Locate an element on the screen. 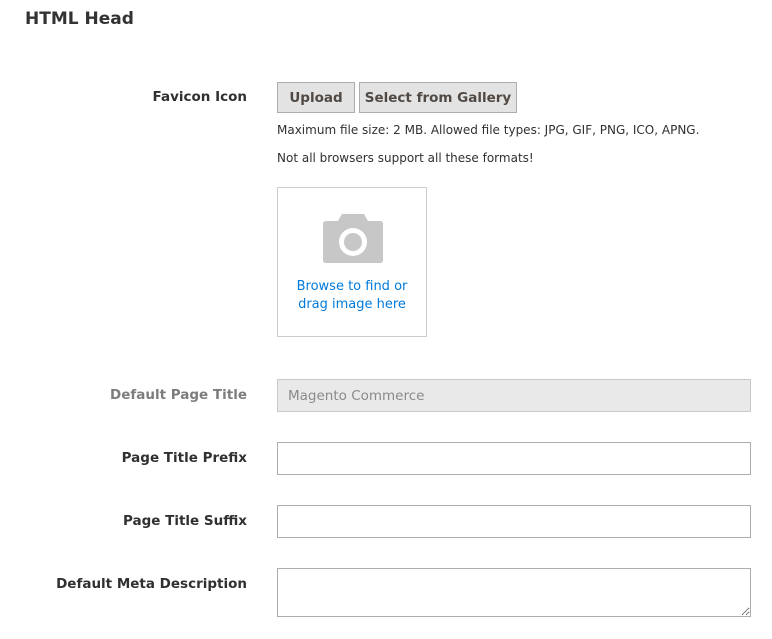  page-title-suffix-input is located at coordinates (514, 521).